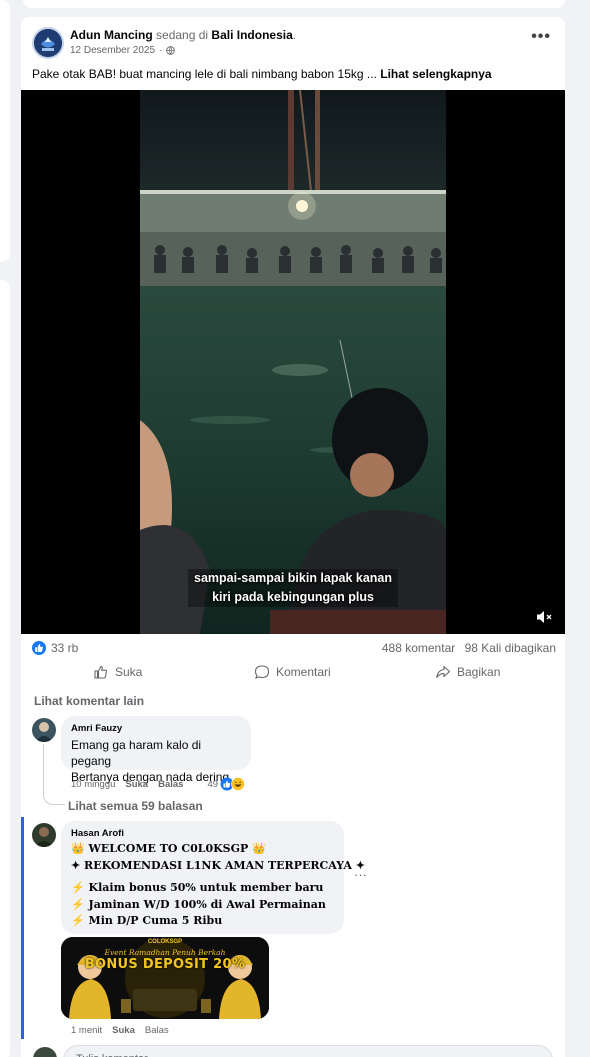 This screenshot has height=1057, width=590. What do you see at coordinates (226, 784) in the screenshot?
I see `comment-reactions: 49` at bounding box center [226, 784].